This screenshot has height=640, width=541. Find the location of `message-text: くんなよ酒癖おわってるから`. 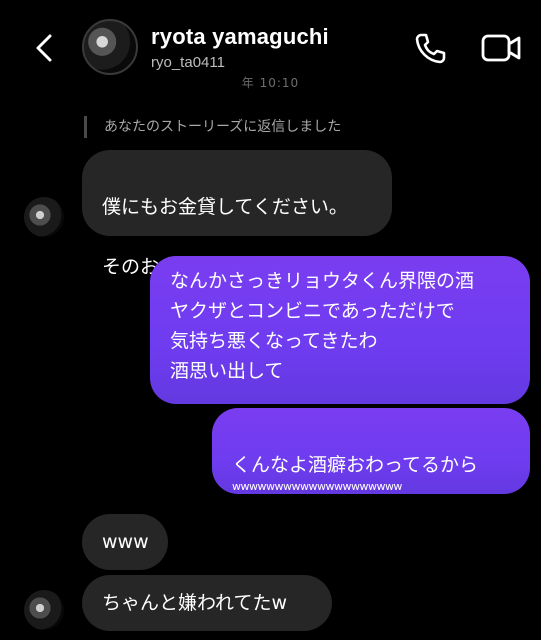

message-text: くんなよ酒癖おわってるから is located at coordinates (355, 465).